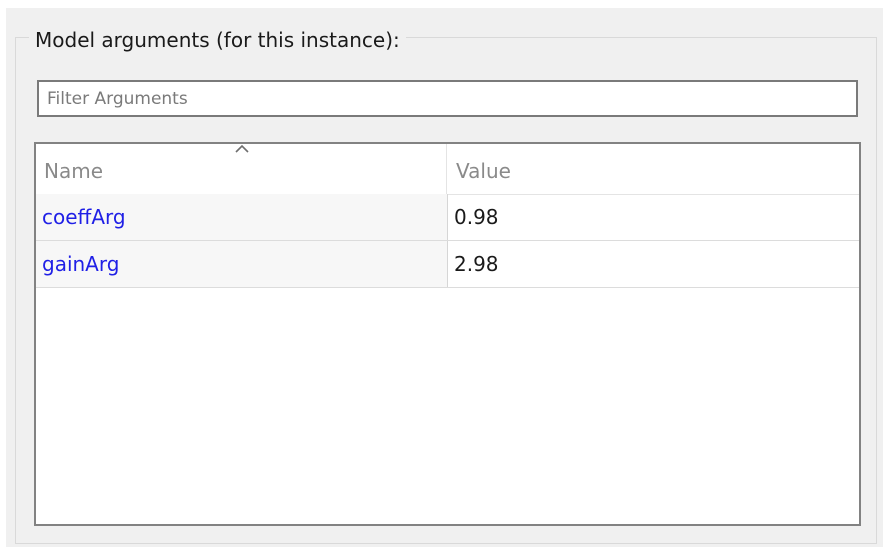  Describe the element at coordinates (217, 40) in the screenshot. I see `group-title: Model arguments (for this instance):` at that location.